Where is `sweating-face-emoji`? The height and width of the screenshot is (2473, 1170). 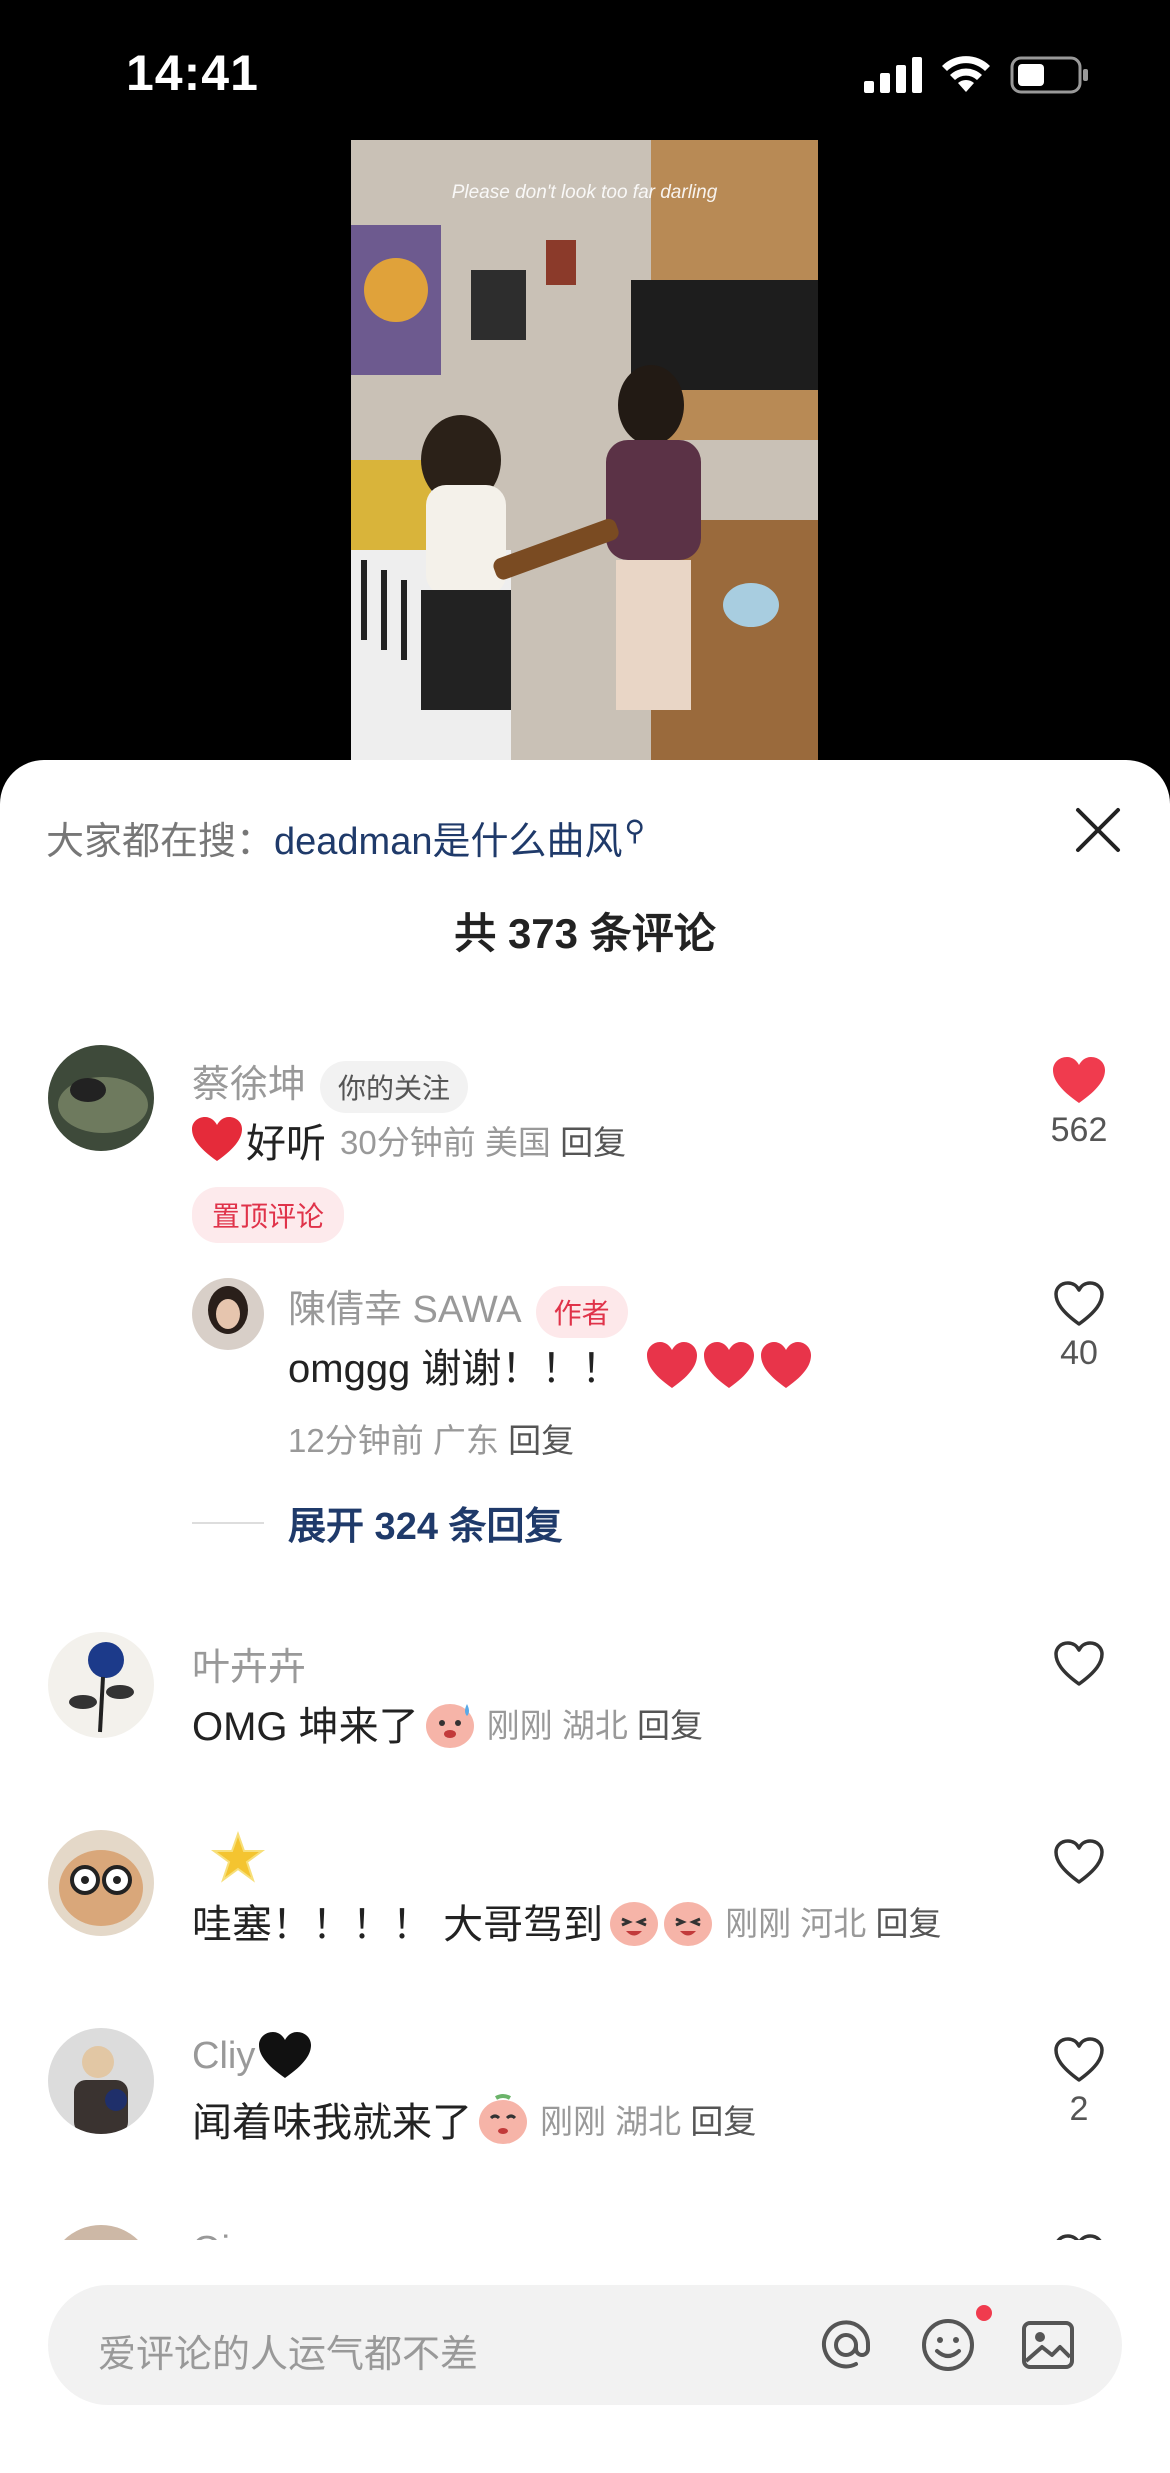 sweating-face-emoji is located at coordinates (449, 1726).